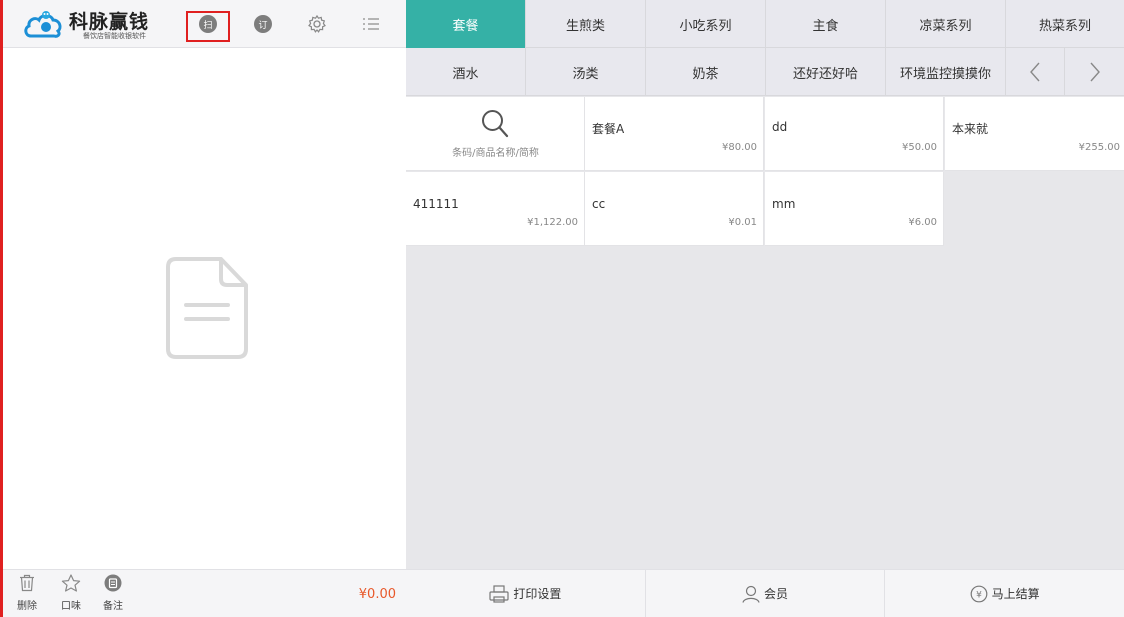  Describe the element at coordinates (1099, 147) in the screenshot. I see `product-price: ¥255.00` at that location.